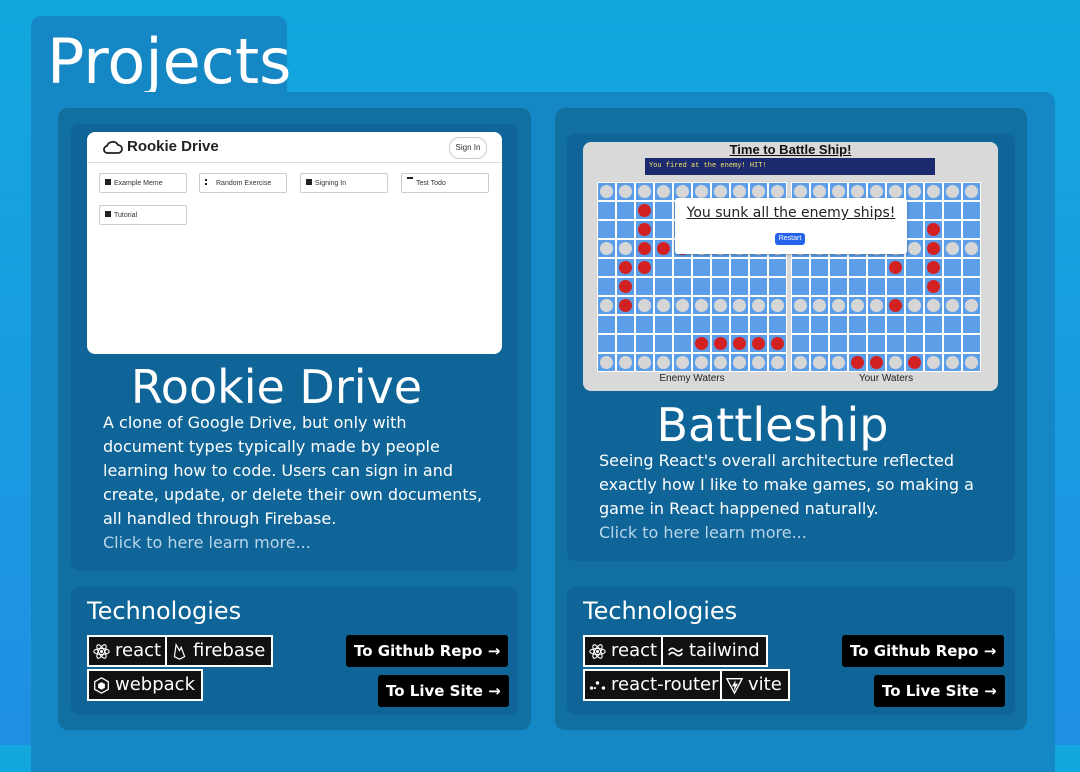 Image resolution: width=1080 pixels, height=772 pixels. What do you see at coordinates (790, 166) in the screenshot?
I see `bs-message: You fired at the enemy! HIT!` at bounding box center [790, 166].